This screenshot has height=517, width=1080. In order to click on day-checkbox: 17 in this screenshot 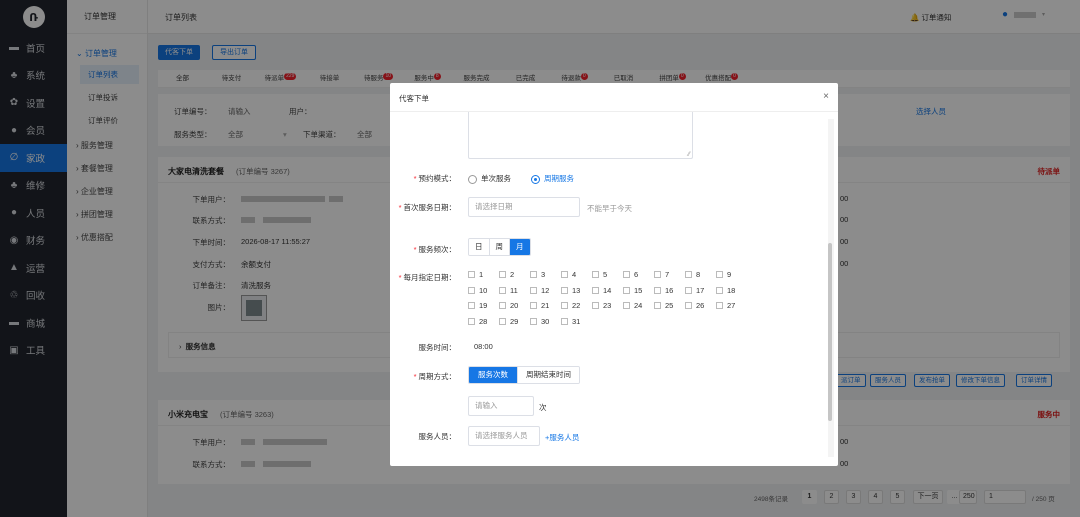, I will do `click(700, 290)`.